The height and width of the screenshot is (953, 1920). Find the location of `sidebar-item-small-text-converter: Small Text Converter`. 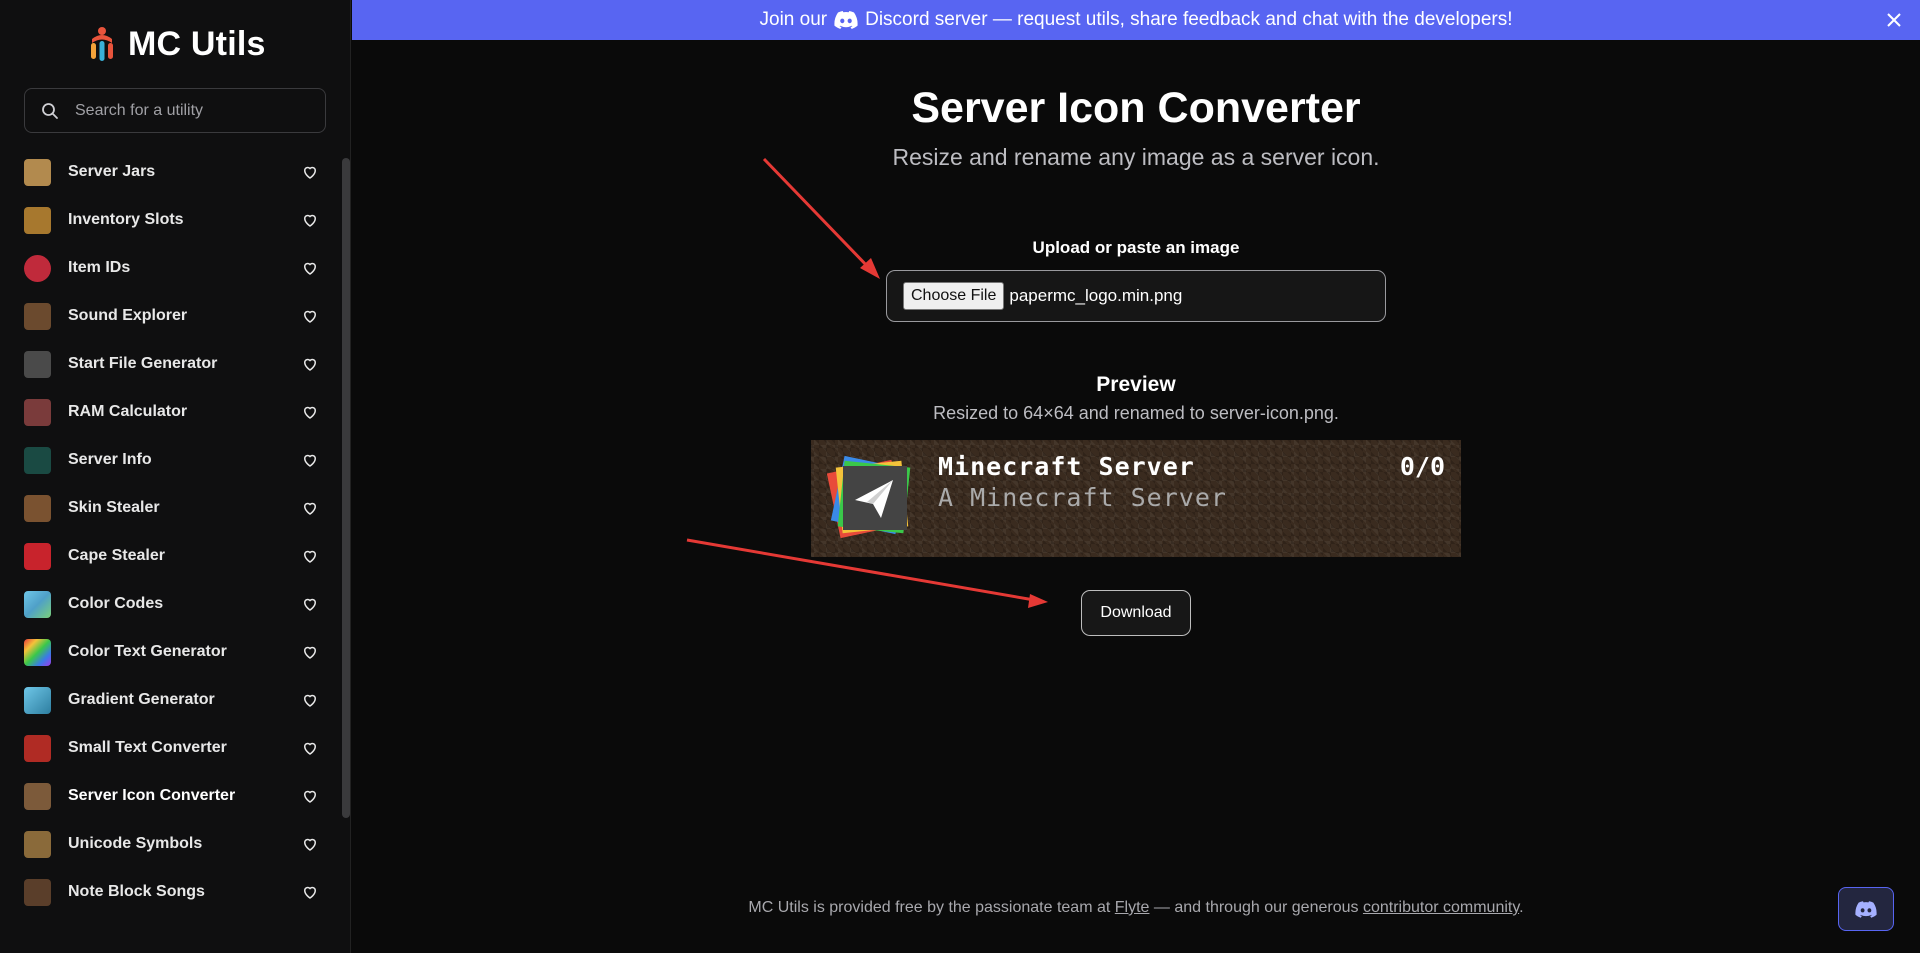

sidebar-item-small-text-converter: Small Text Converter is located at coordinates (170, 748).